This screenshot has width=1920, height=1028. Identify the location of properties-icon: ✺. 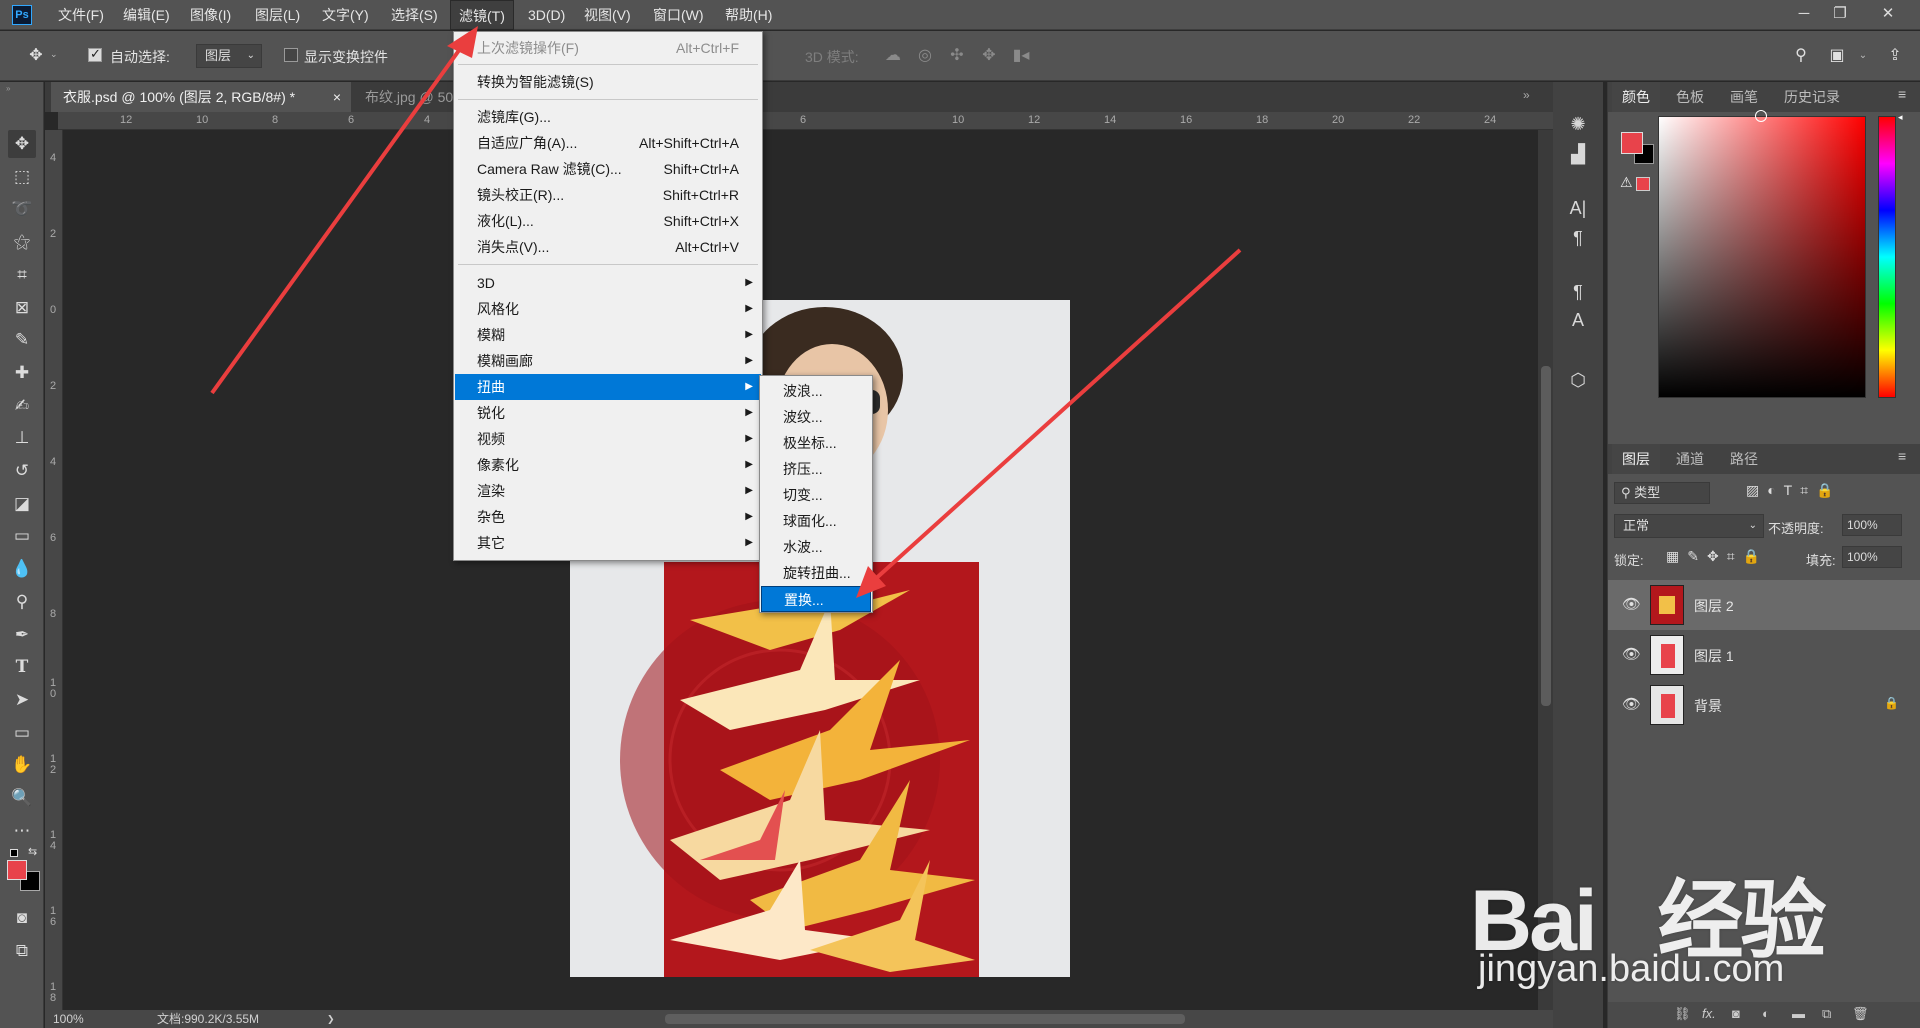
(1578, 124).